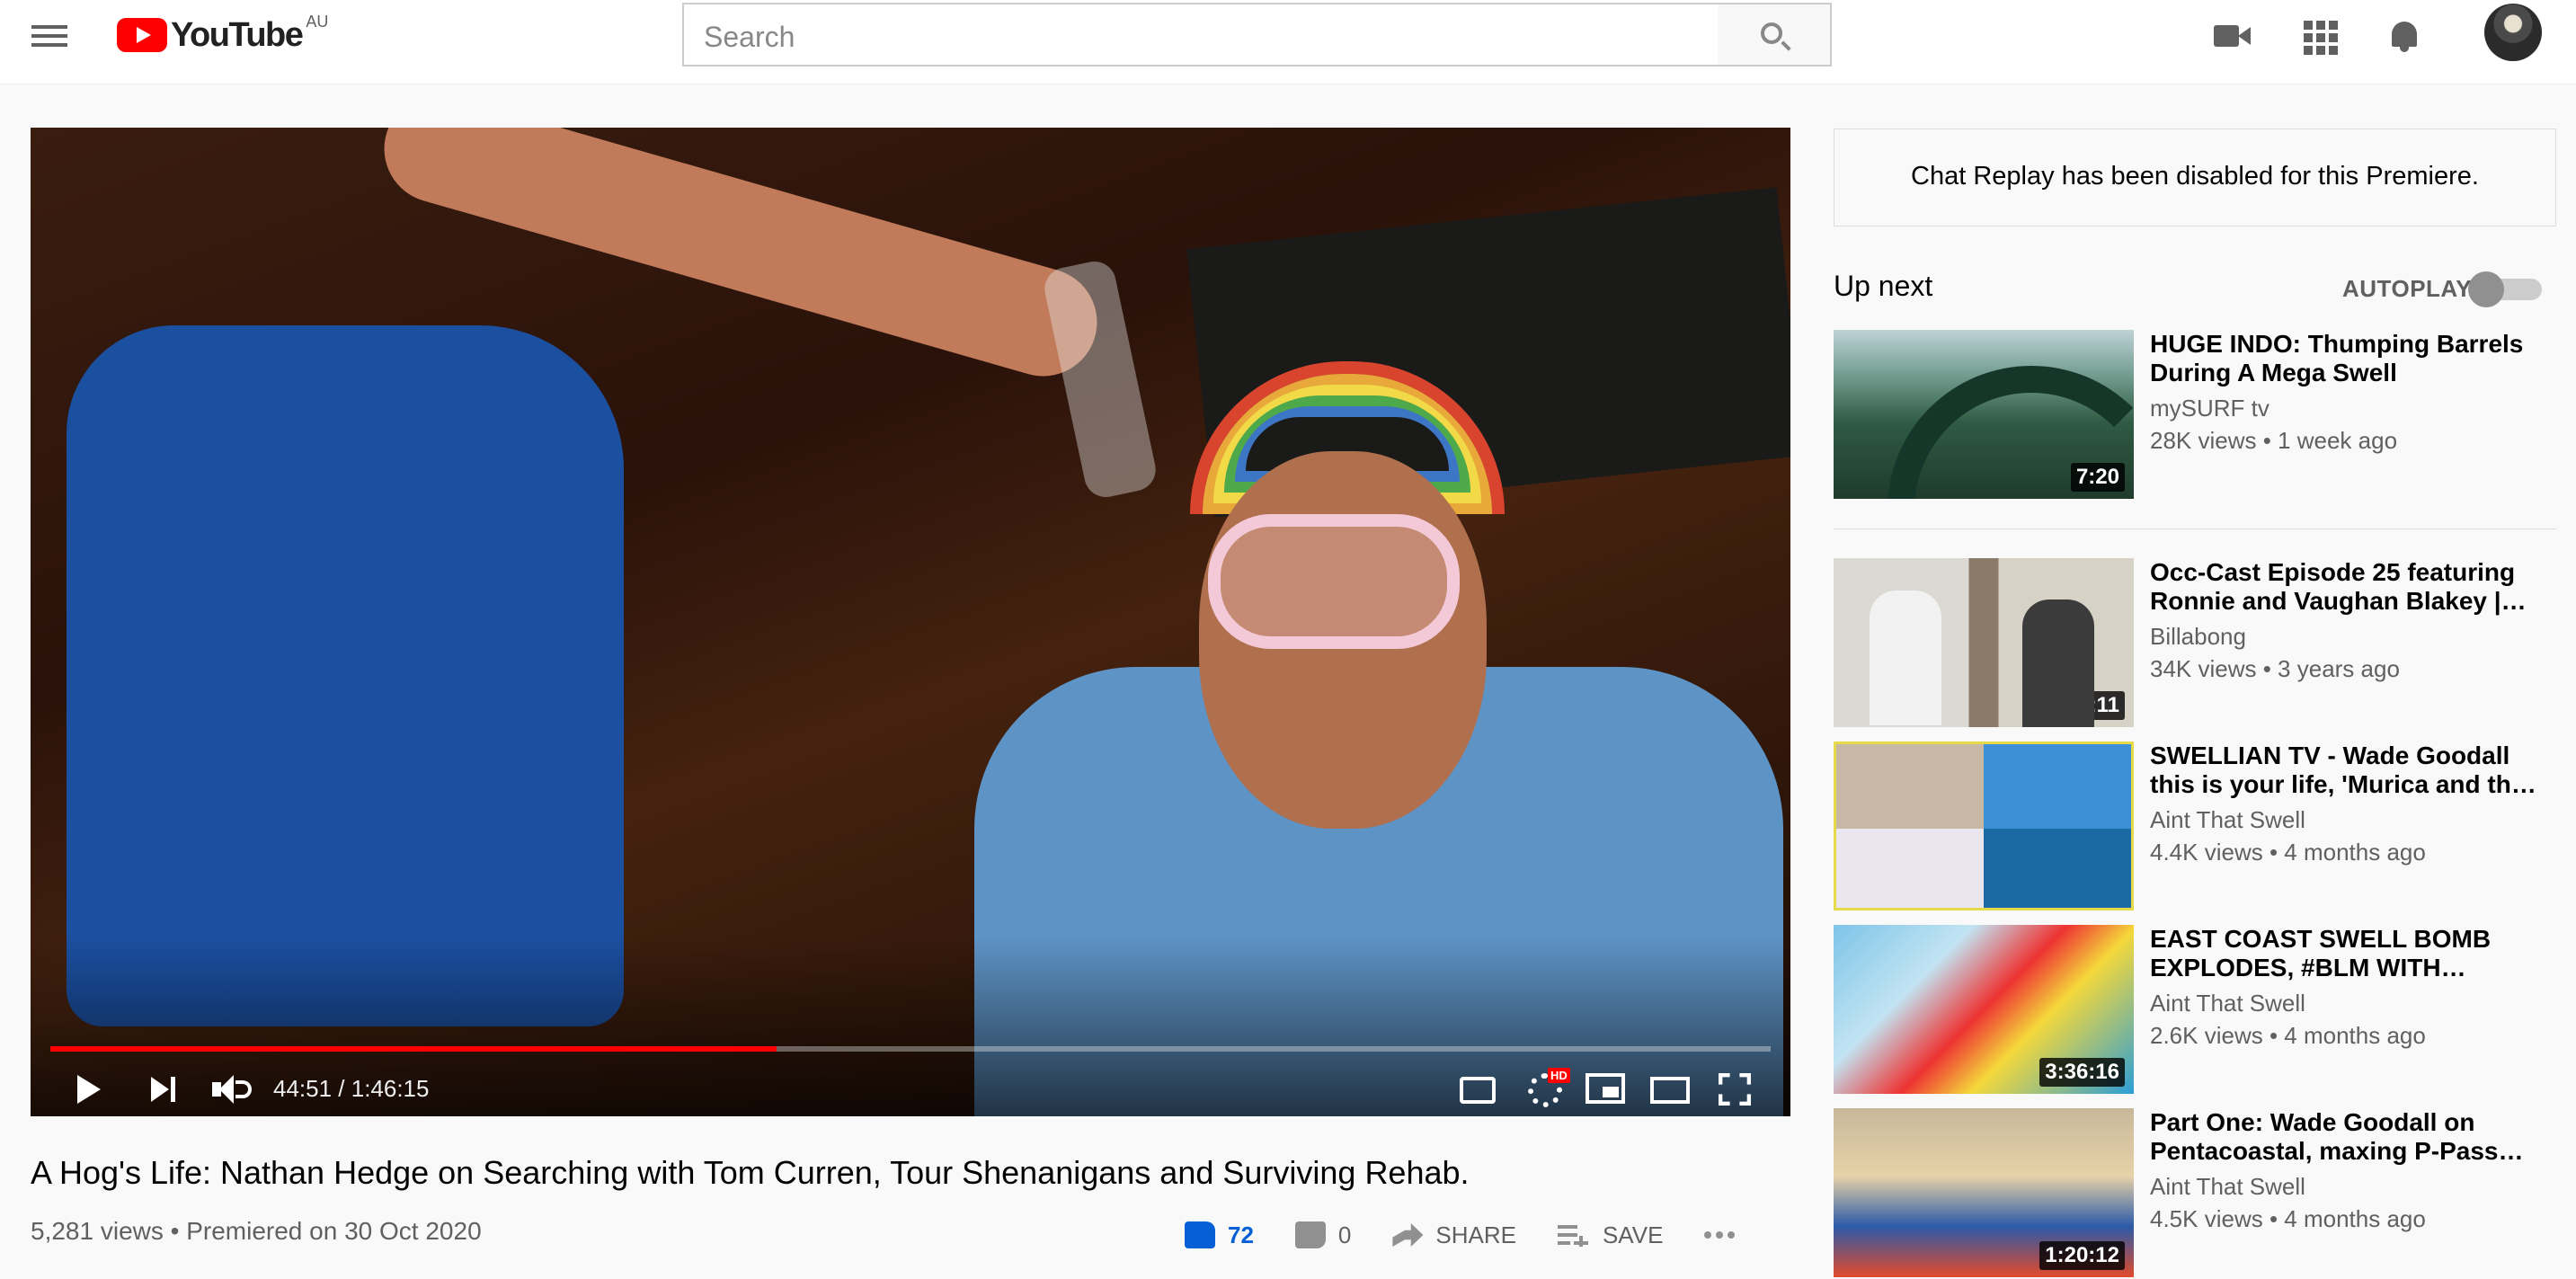 Image resolution: width=2576 pixels, height=1279 pixels. What do you see at coordinates (1200, 35) in the screenshot?
I see `search-input: Search` at bounding box center [1200, 35].